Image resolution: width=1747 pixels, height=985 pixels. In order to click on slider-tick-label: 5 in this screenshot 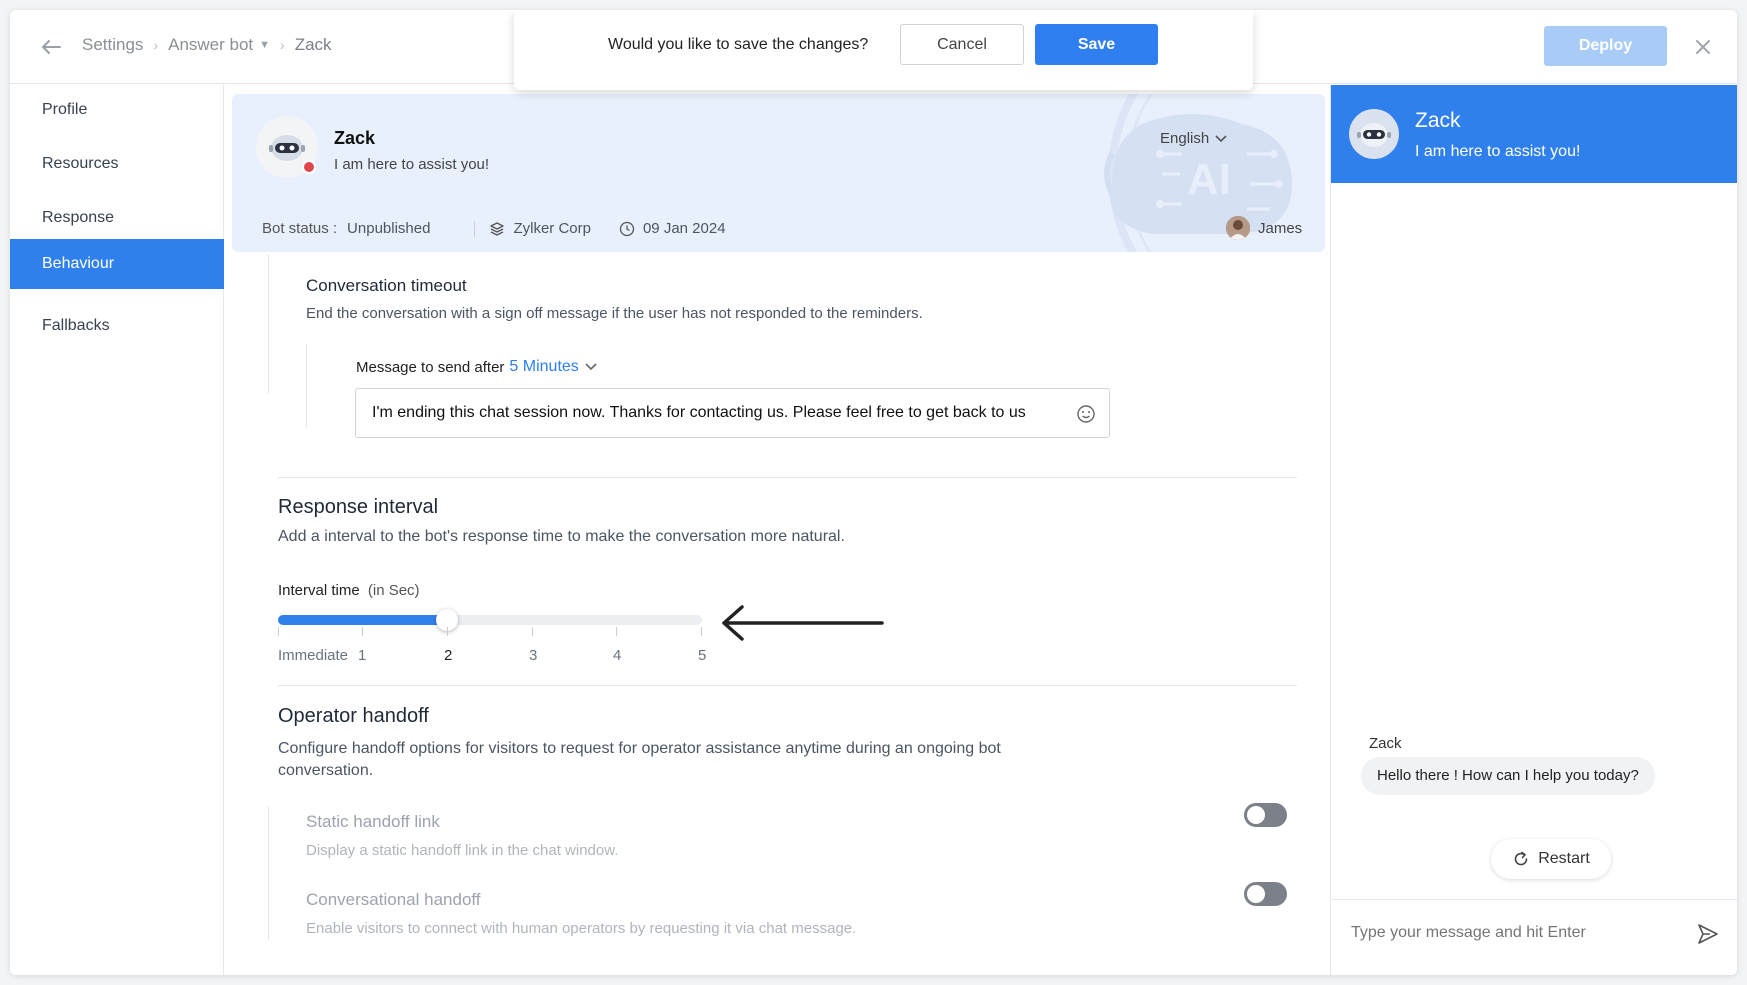, I will do `click(702, 655)`.